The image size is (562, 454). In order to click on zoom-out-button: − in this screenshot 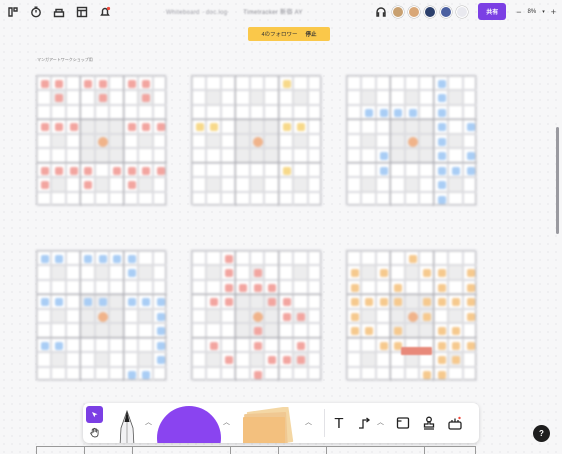, I will do `click(518, 12)`.